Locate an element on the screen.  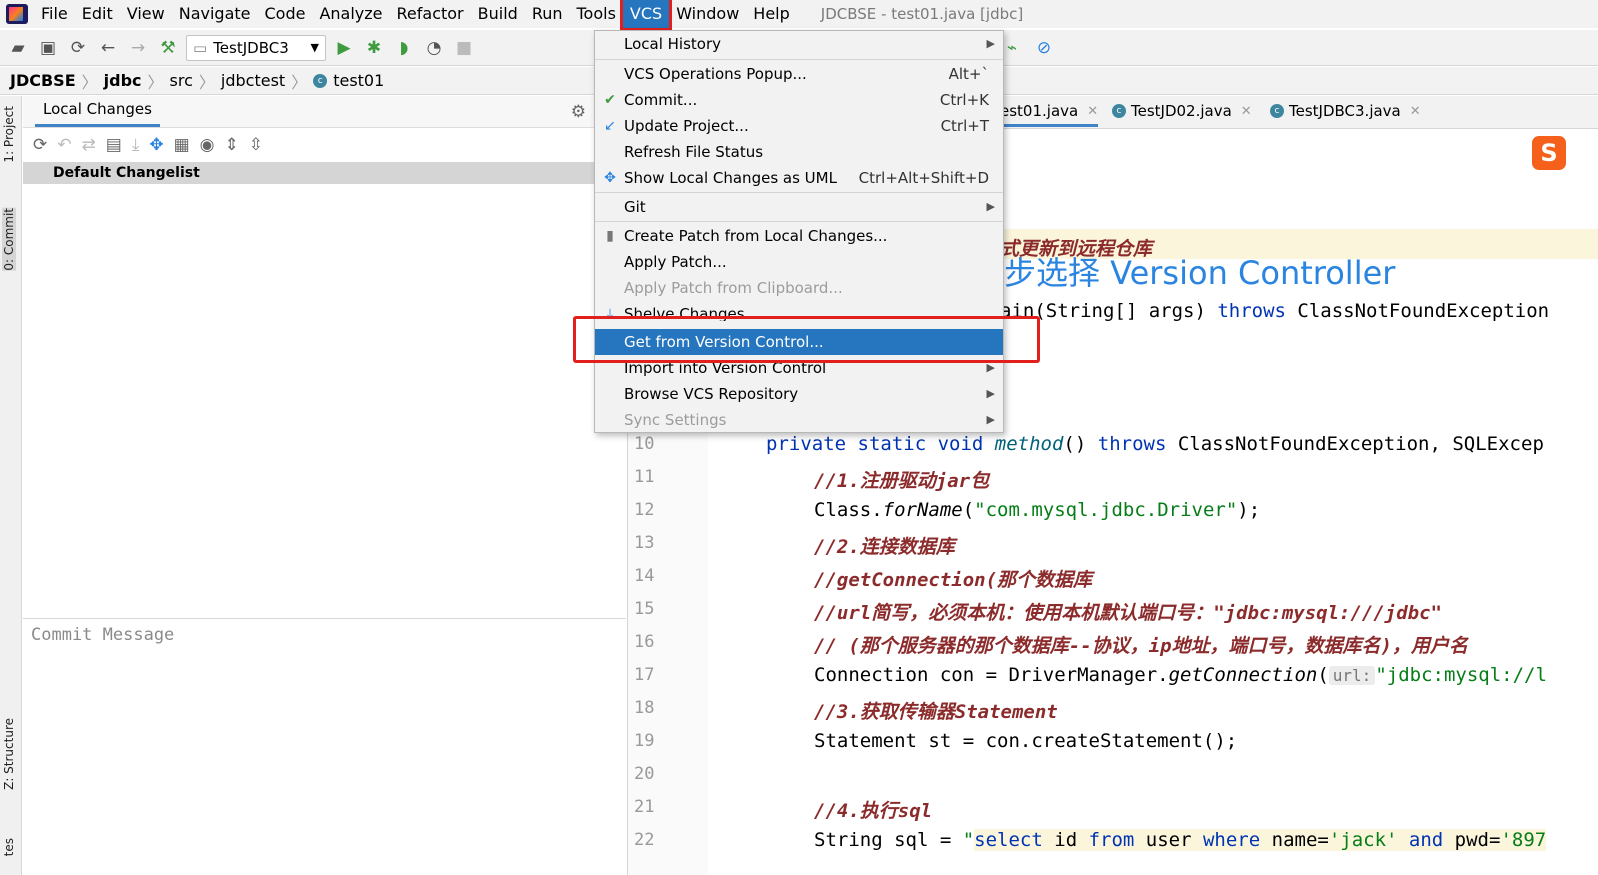
back-icon: ← is located at coordinates (108, 48).